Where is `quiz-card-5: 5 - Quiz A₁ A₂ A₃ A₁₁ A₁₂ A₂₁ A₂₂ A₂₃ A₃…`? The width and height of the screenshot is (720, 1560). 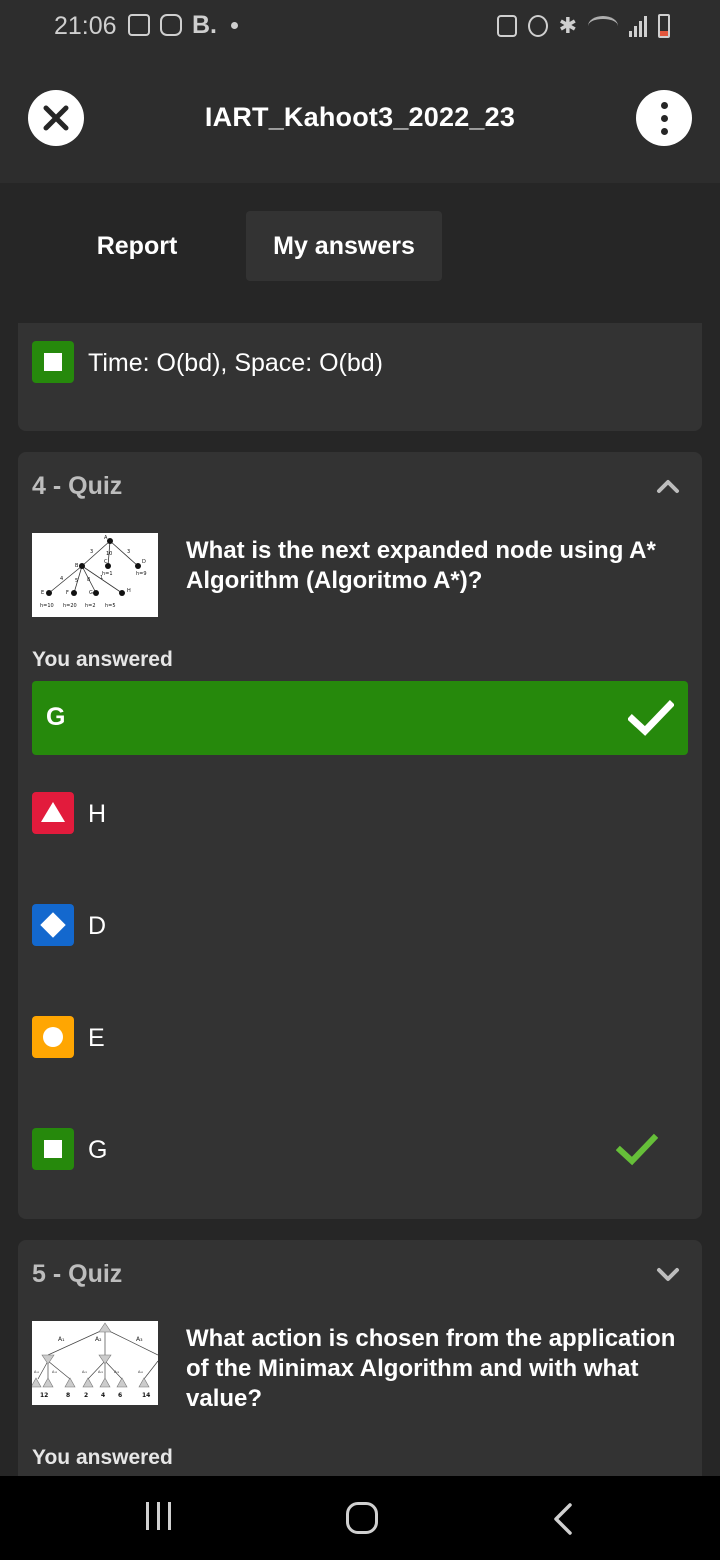
quiz-card-5: 5 - Quiz A₁ A₂ A₃ A₁₁ A₁₂ A₂₁ A₂₂ A₂₃ A₃… is located at coordinates (360, 1358).